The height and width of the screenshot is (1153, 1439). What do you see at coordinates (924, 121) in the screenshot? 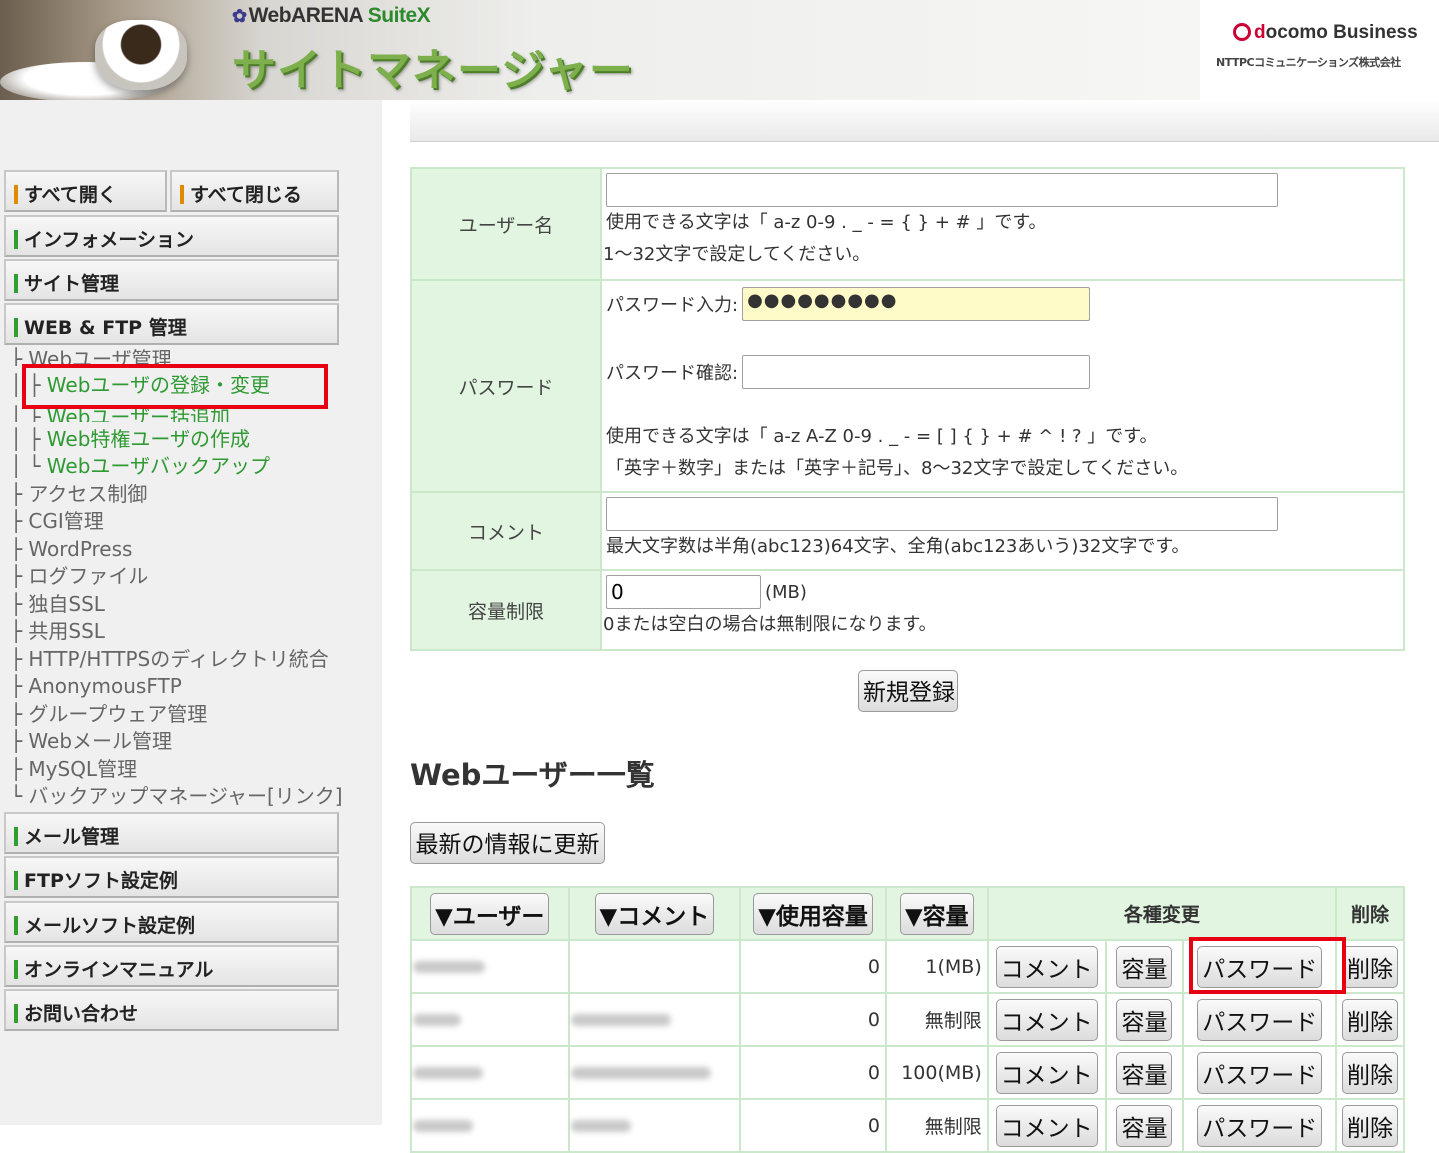
I see `top-strip` at bounding box center [924, 121].